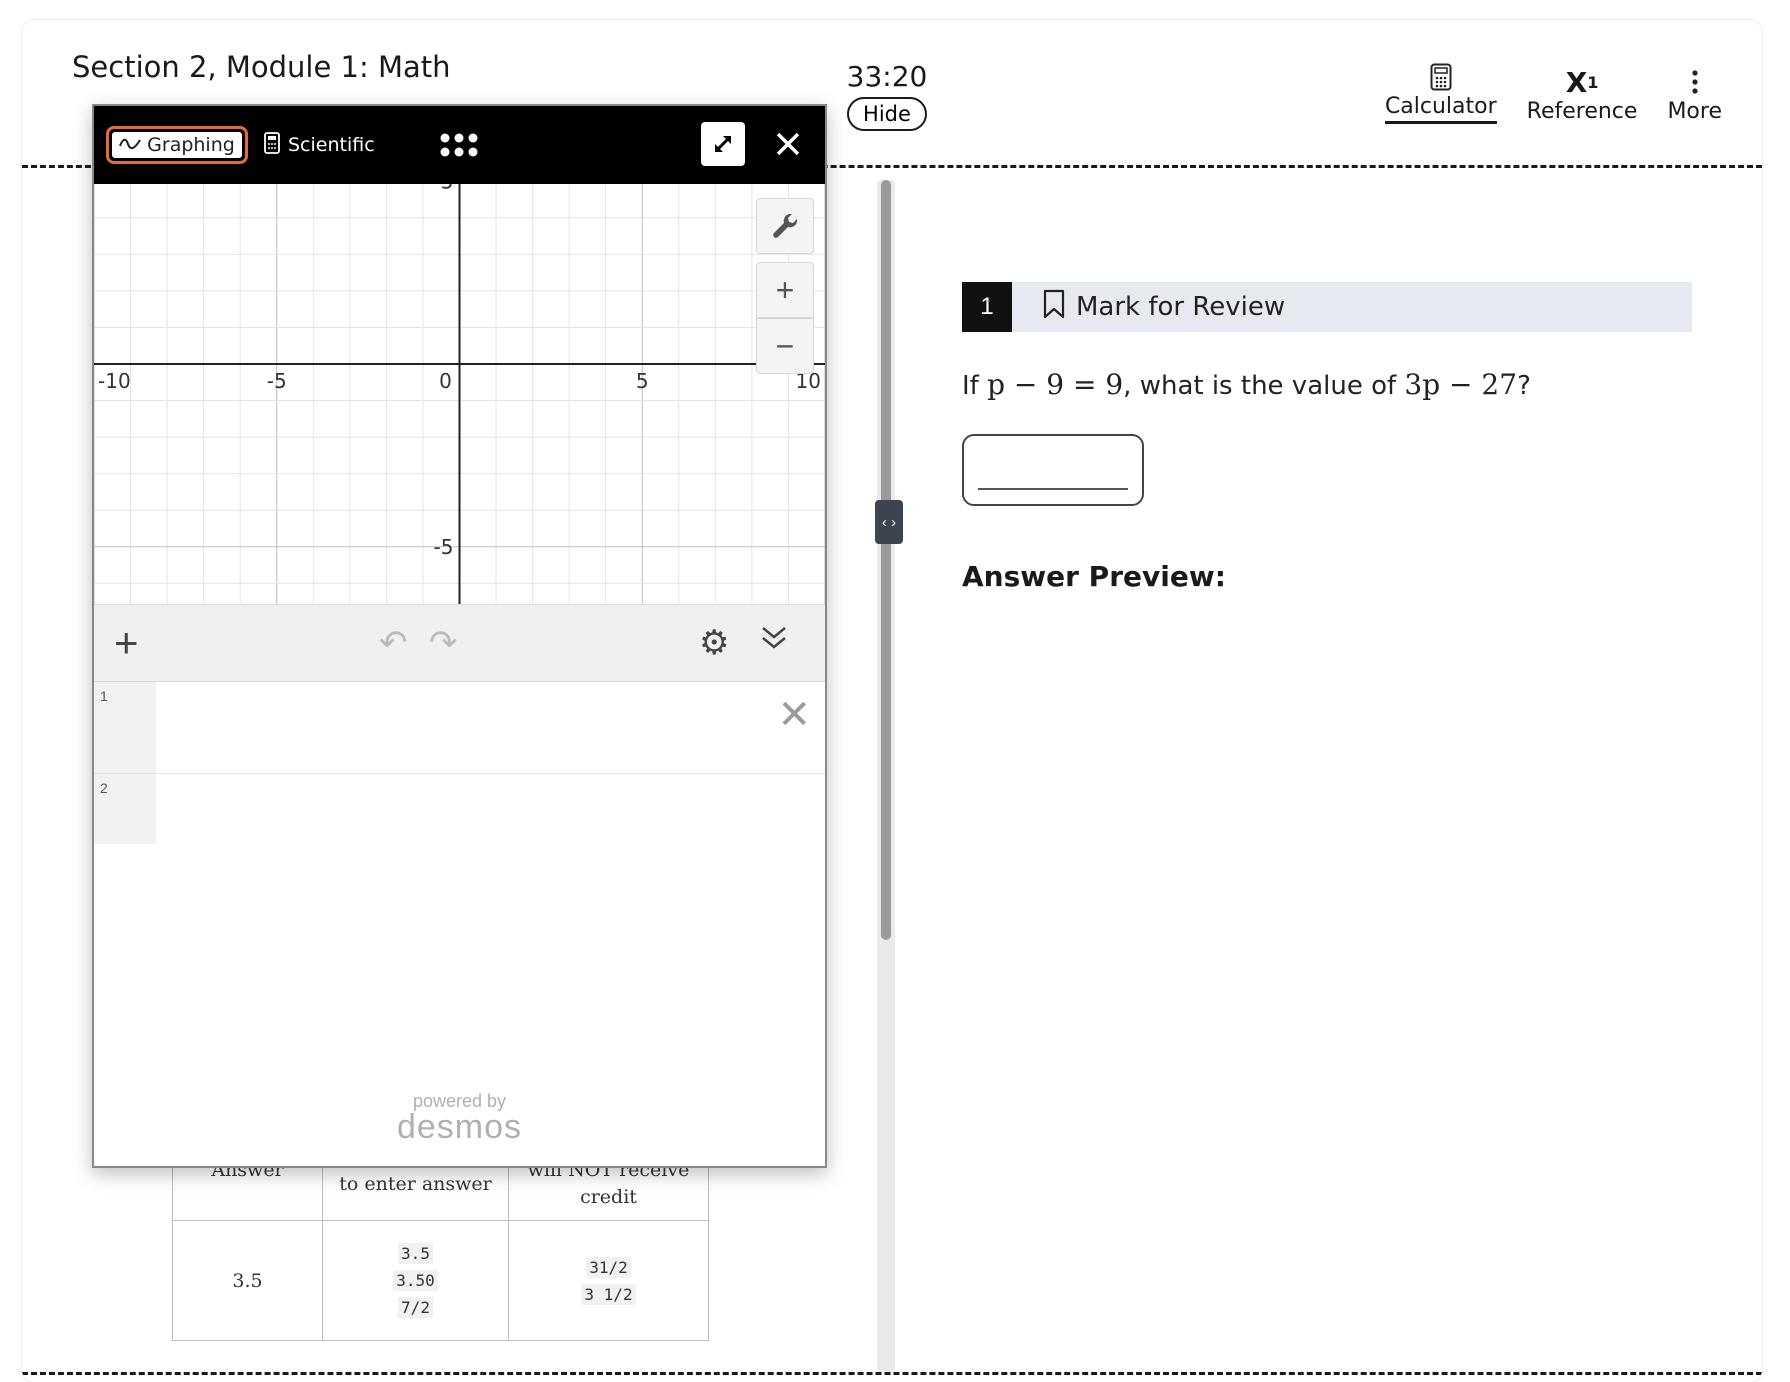  I want to click on redo-icon: ↷, so click(443, 643).